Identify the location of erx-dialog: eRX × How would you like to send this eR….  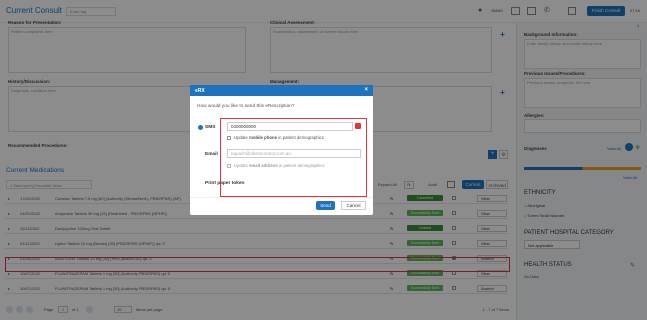
(281, 150).